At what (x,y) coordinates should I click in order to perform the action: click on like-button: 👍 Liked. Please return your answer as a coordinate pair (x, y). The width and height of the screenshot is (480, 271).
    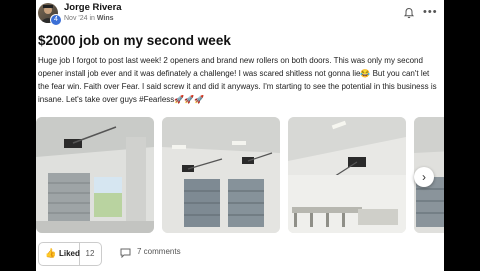
    Looking at the image, I should click on (59, 254).